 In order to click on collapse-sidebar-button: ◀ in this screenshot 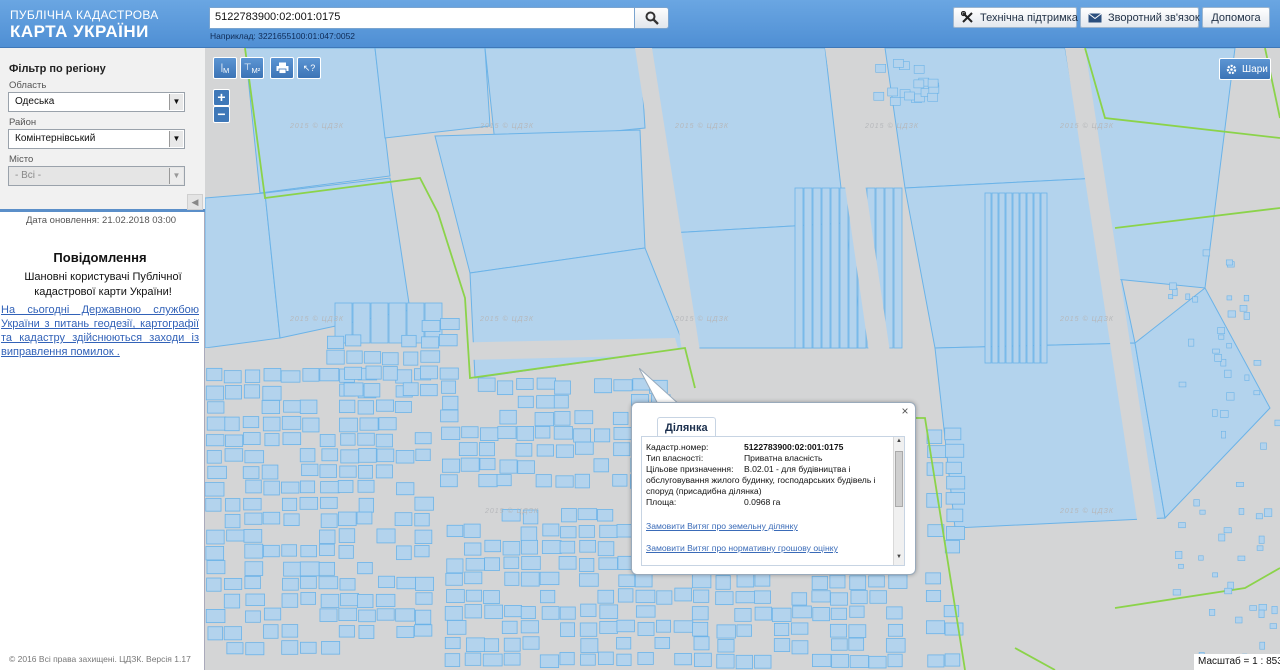, I will do `click(195, 202)`.